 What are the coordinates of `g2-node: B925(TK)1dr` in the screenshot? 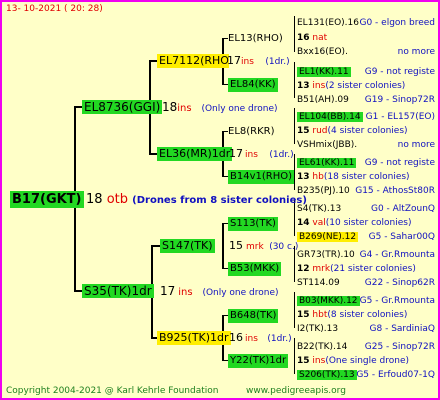 It's located at (194, 338).